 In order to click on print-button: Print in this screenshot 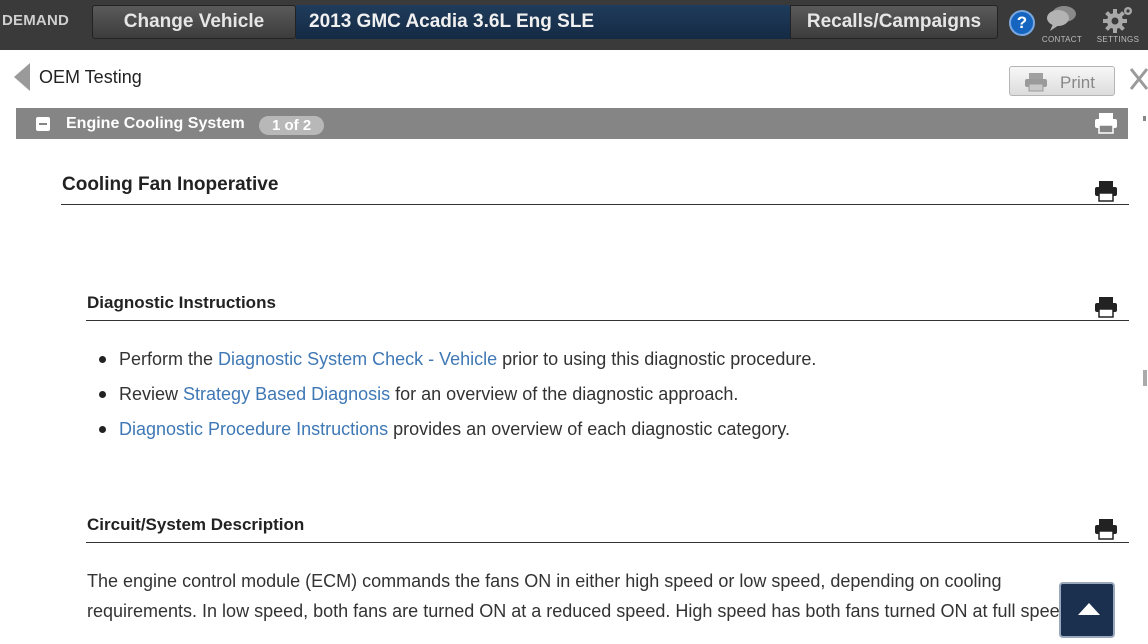, I will do `click(1062, 81)`.